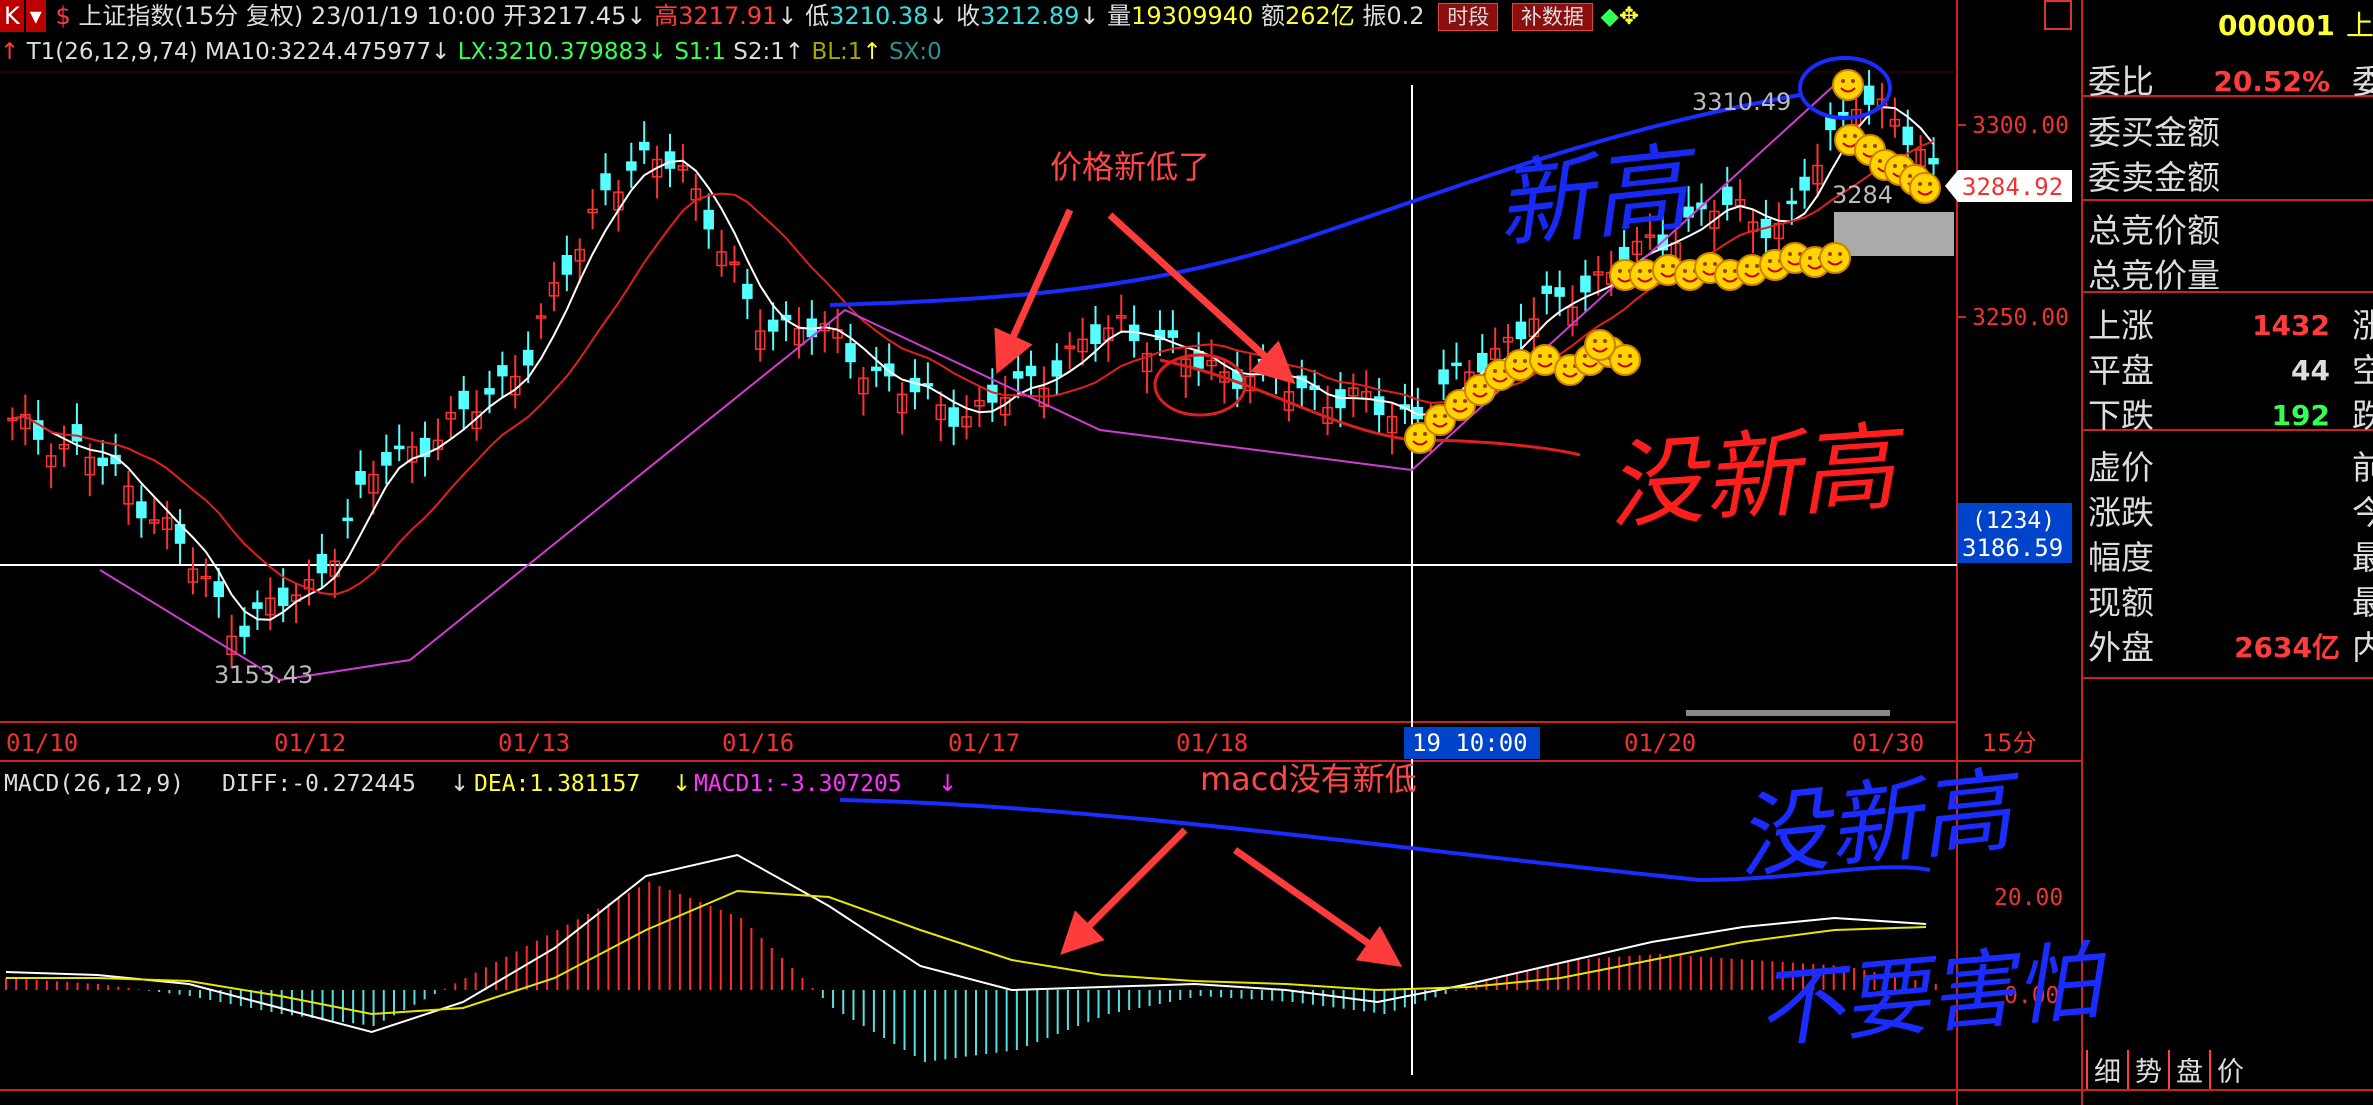  I want to click on macd-arrow-right-icon, so click(1317, 907).